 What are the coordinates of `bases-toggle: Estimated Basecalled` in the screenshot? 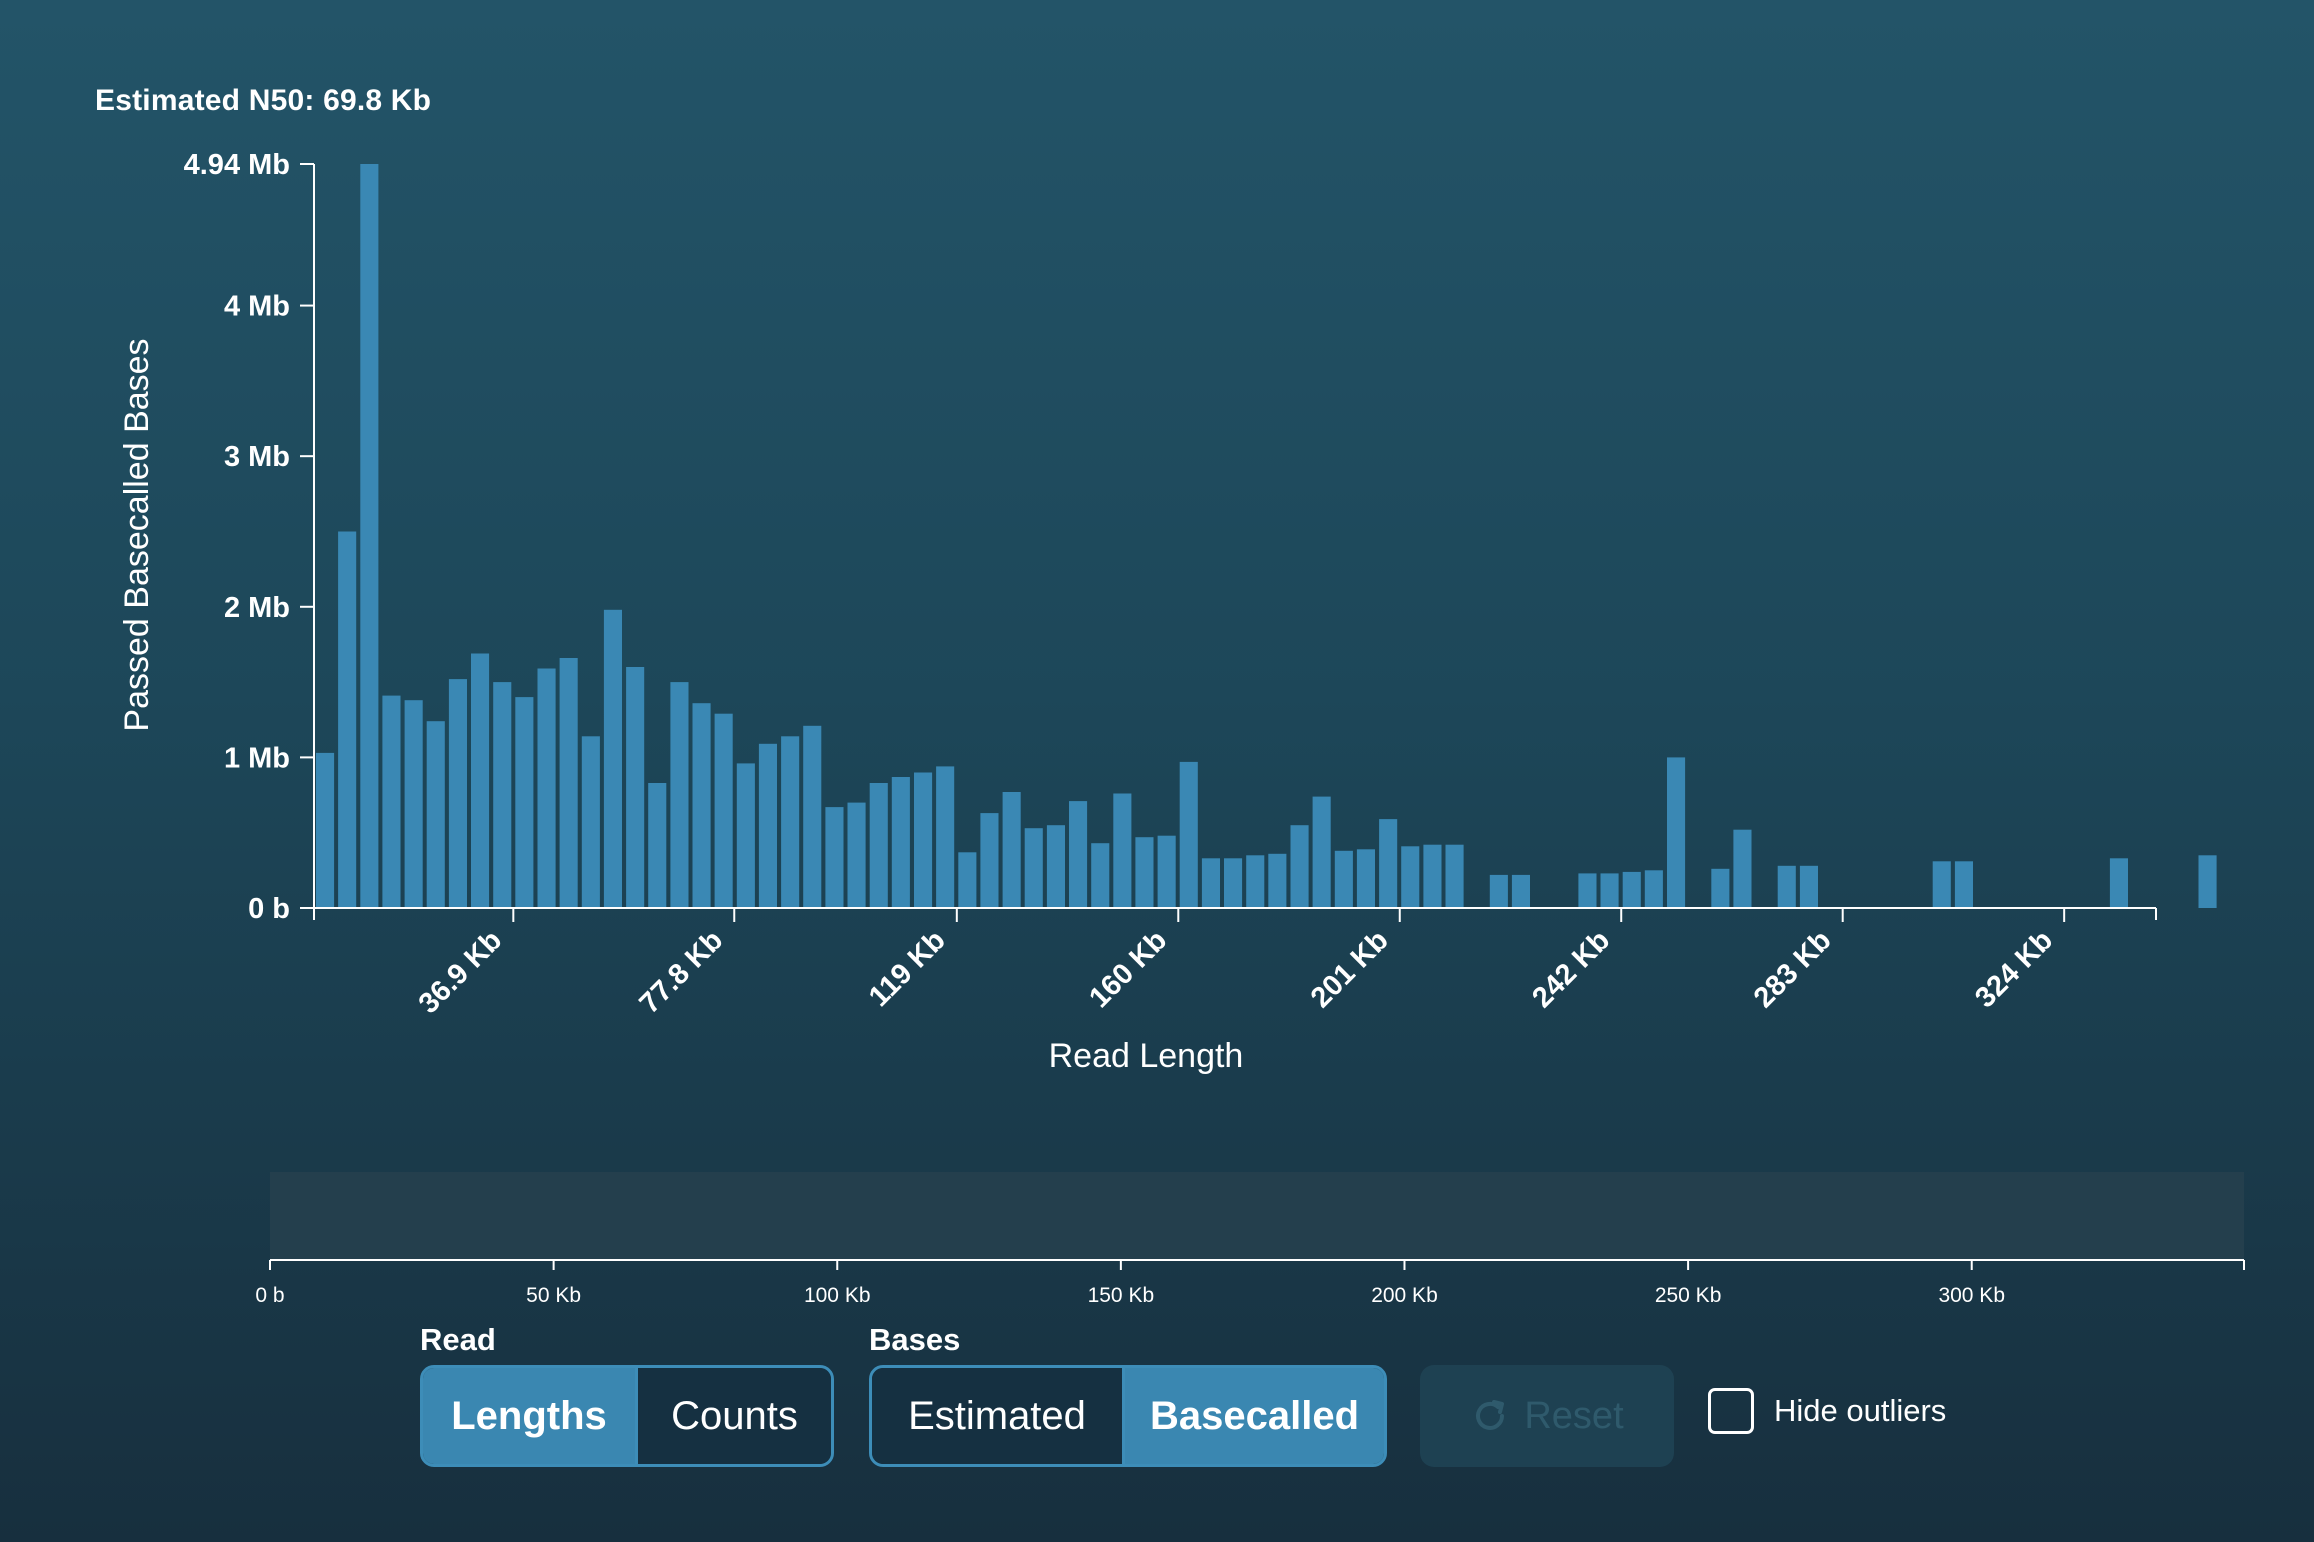 It's located at (1128, 1416).